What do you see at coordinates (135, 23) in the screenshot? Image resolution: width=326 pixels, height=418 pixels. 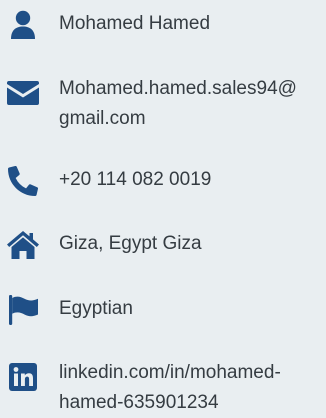 I see `contact-name: Mohamed Hamed` at bounding box center [135, 23].